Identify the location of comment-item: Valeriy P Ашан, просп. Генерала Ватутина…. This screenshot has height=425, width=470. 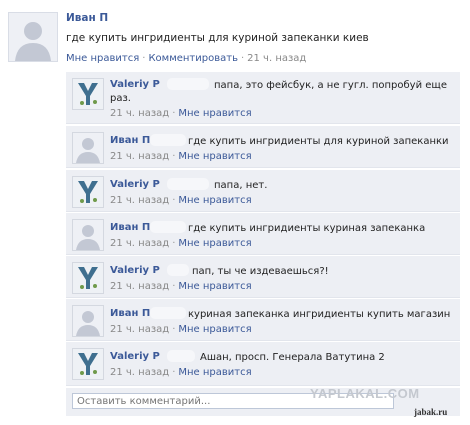
(263, 364).